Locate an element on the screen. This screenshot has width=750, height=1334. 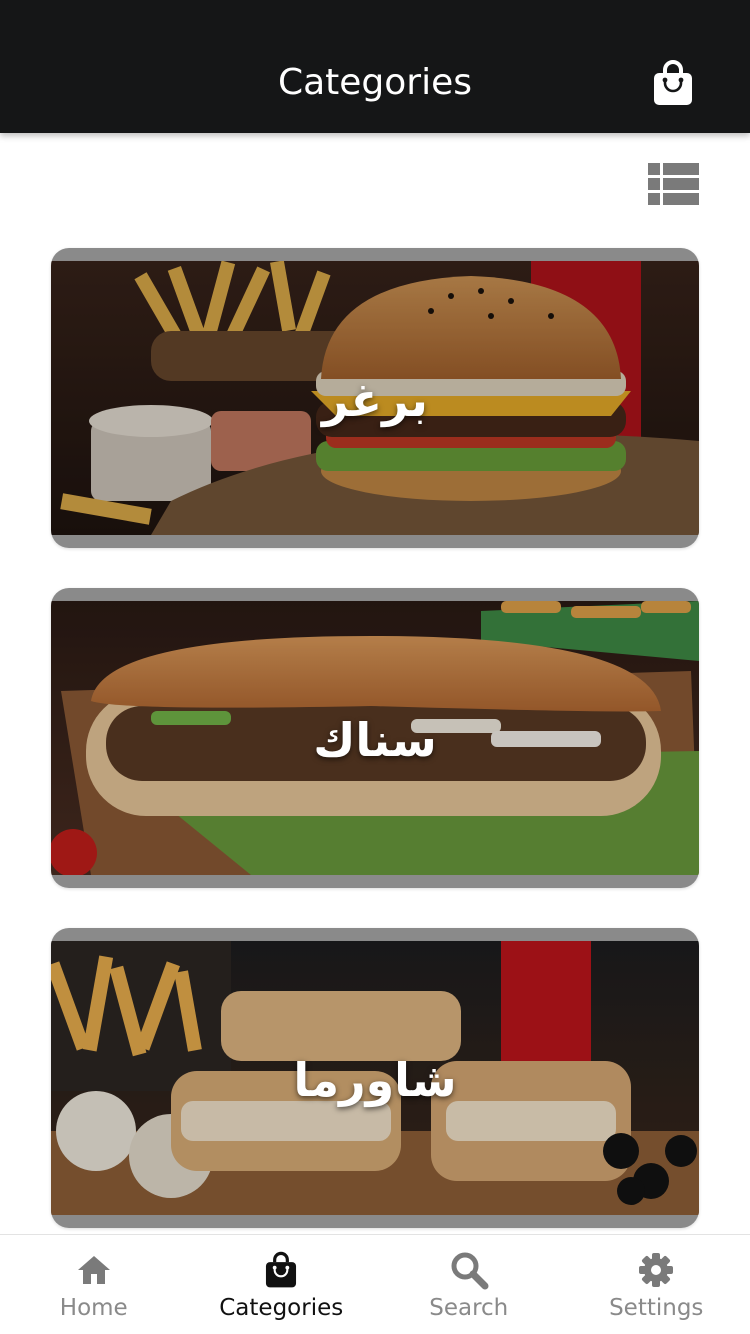
tab-categories: Categories is located at coordinates (282, 1284).